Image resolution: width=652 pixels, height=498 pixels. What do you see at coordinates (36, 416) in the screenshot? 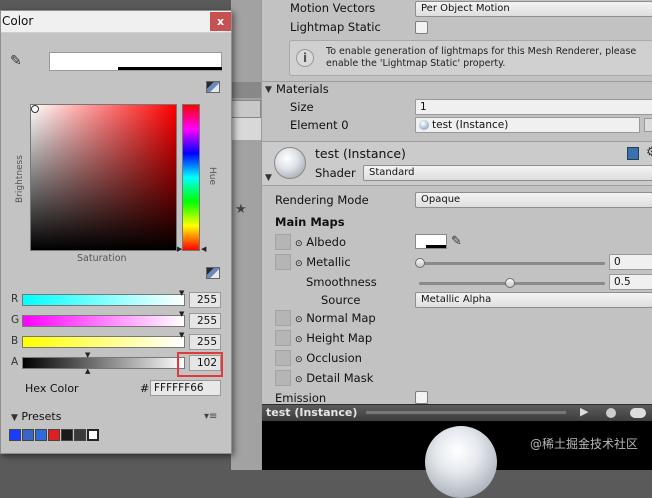
I see `presets-header: ▼ Presets` at bounding box center [36, 416].